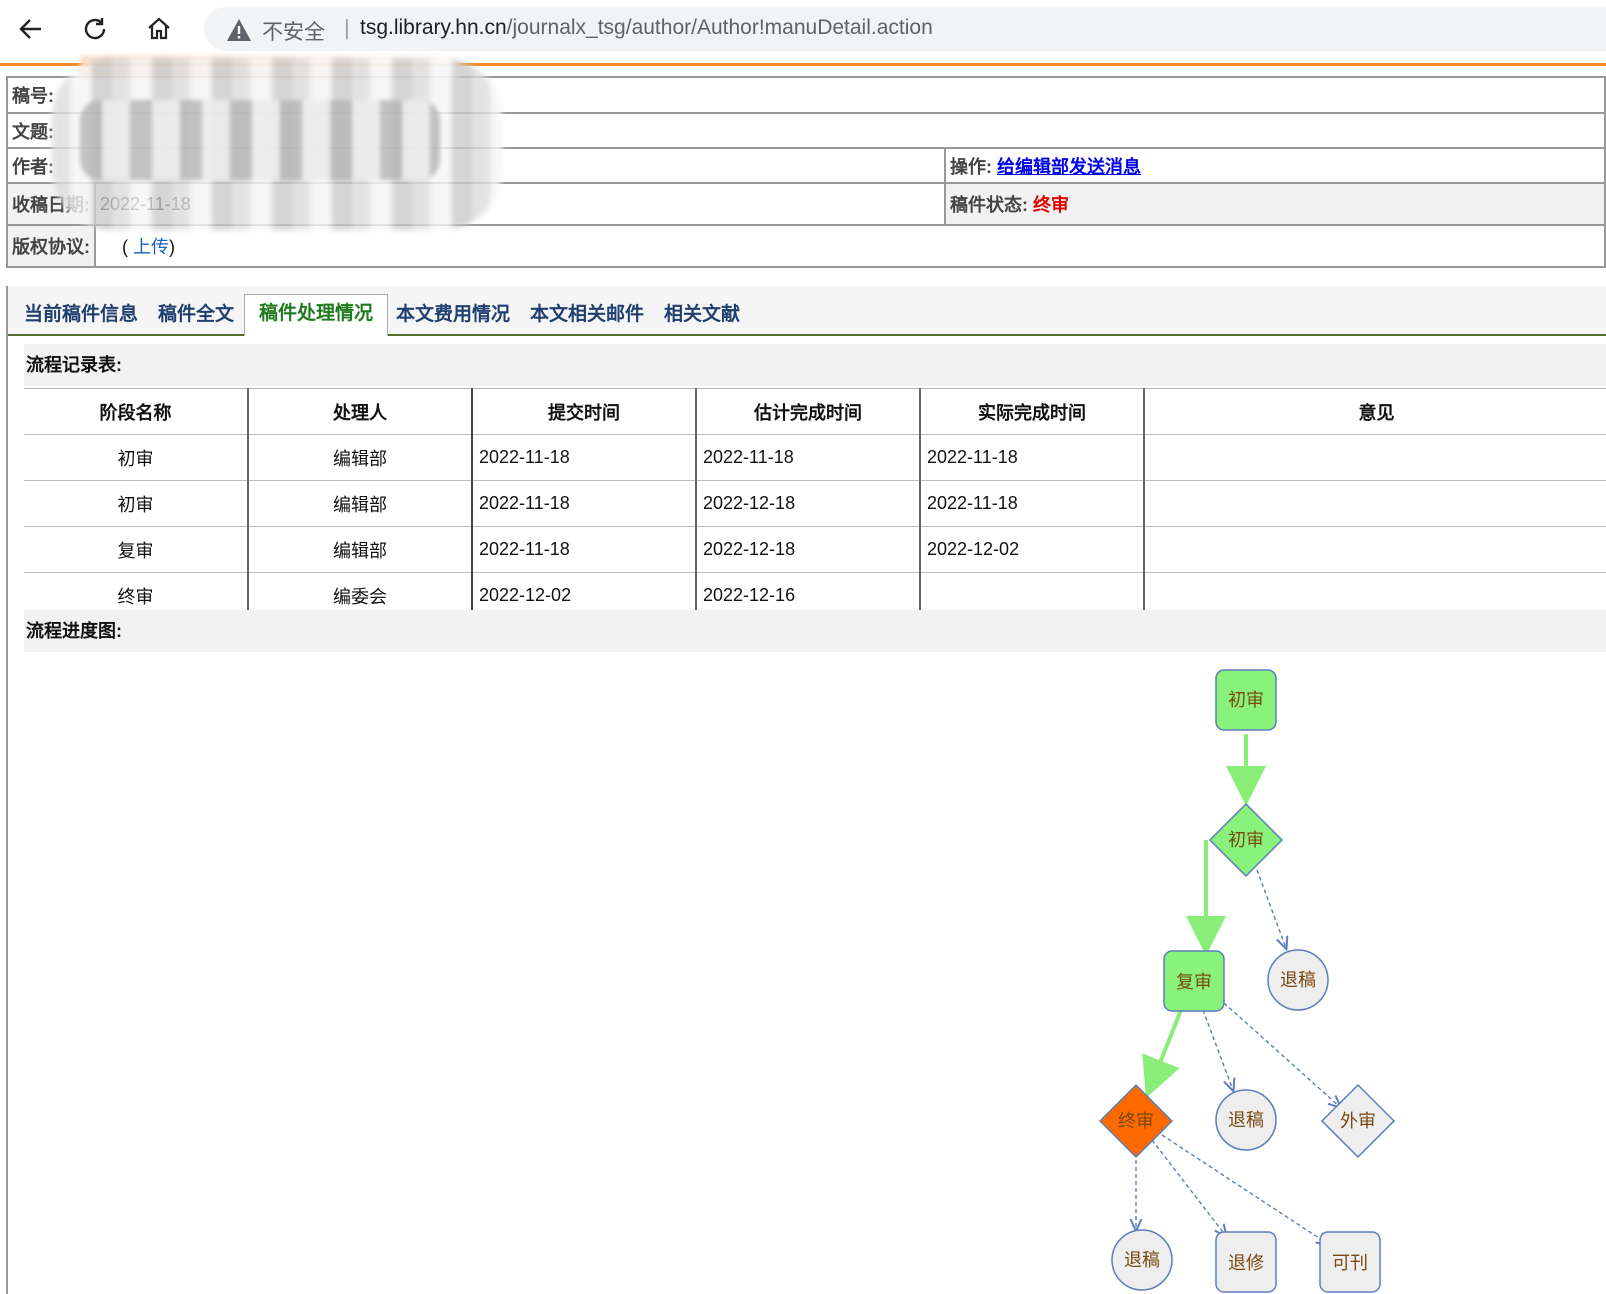 The image size is (1606, 1294). Describe the element at coordinates (125, 247) in the screenshot. I see `upload-open-paren: (` at that location.